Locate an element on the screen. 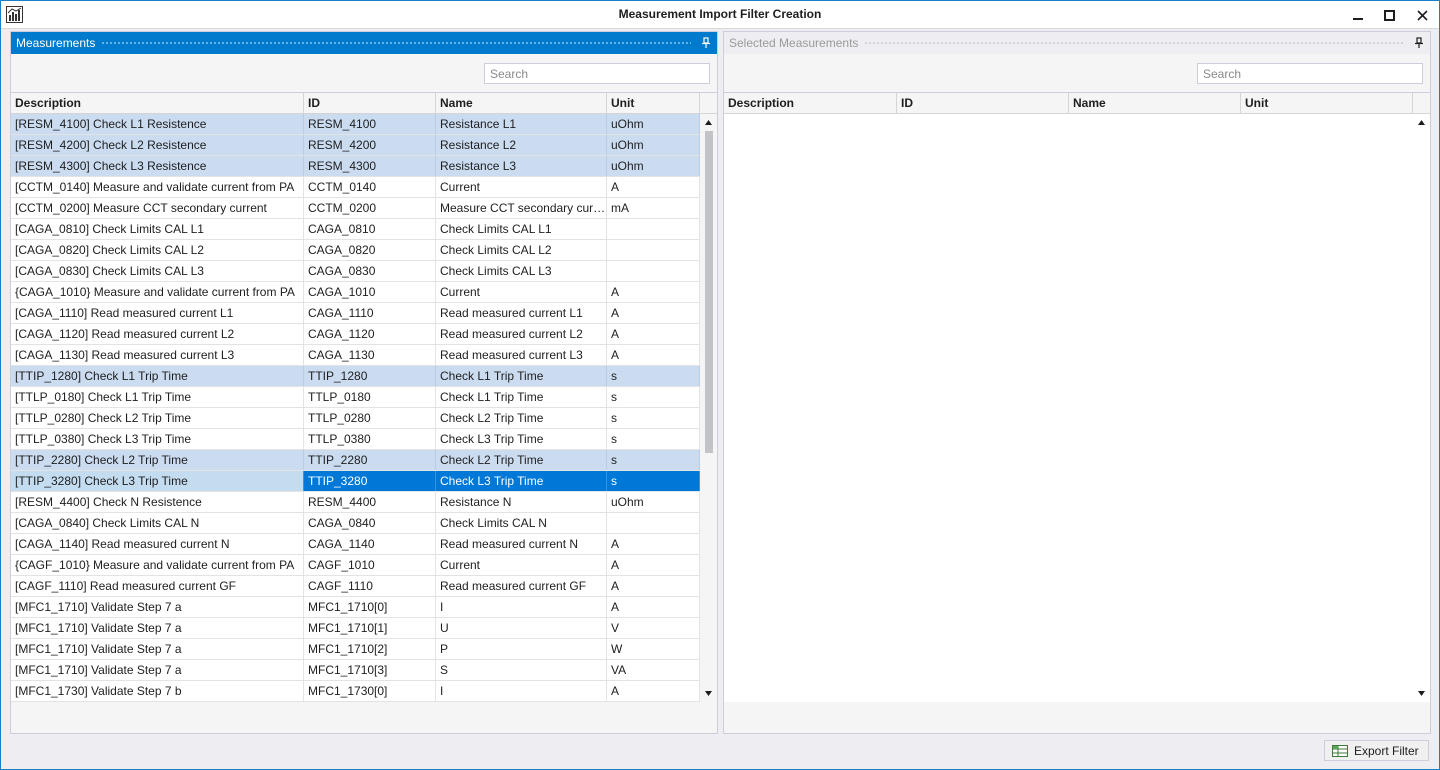 Image resolution: width=1440 pixels, height=770 pixels. cell-id: TTIP_1280 is located at coordinates (370, 376).